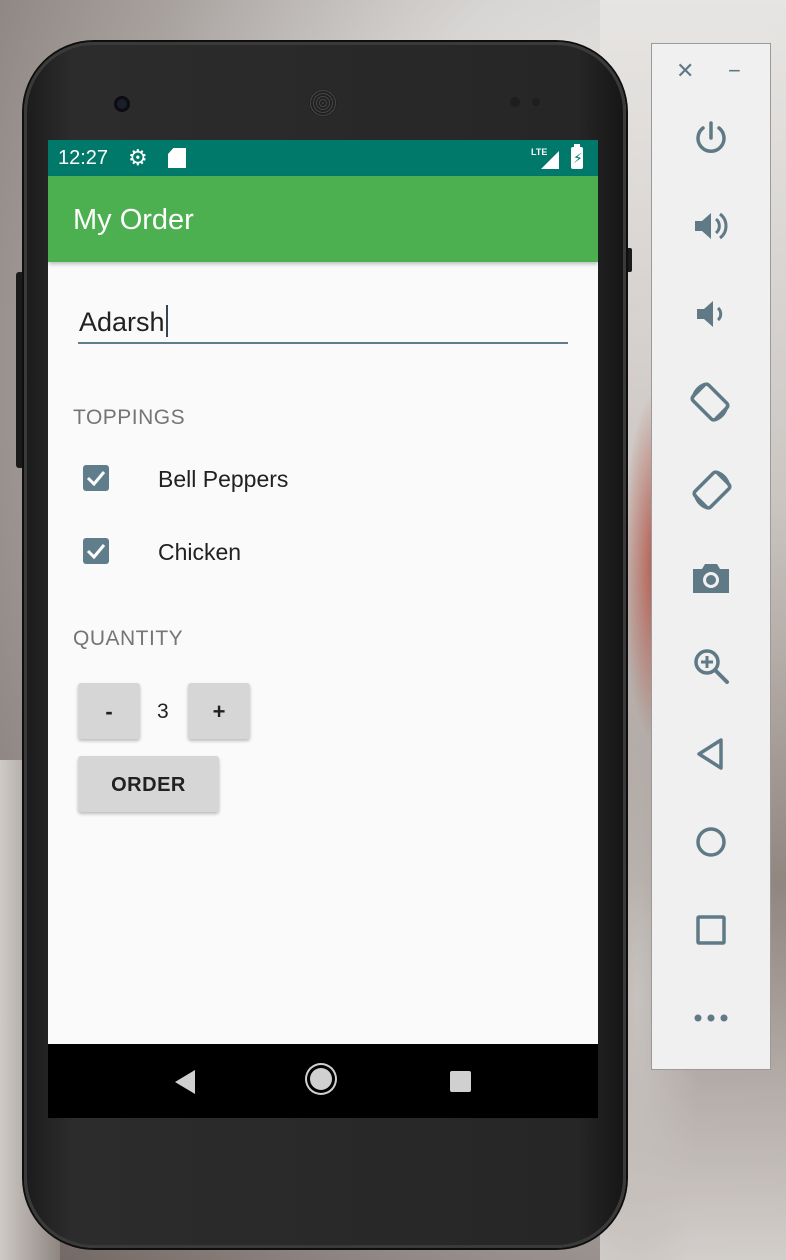 This screenshot has height=1260, width=786. Describe the element at coordinates (711, 314) in the screenshot. I see `volume-down-icon` at that location.